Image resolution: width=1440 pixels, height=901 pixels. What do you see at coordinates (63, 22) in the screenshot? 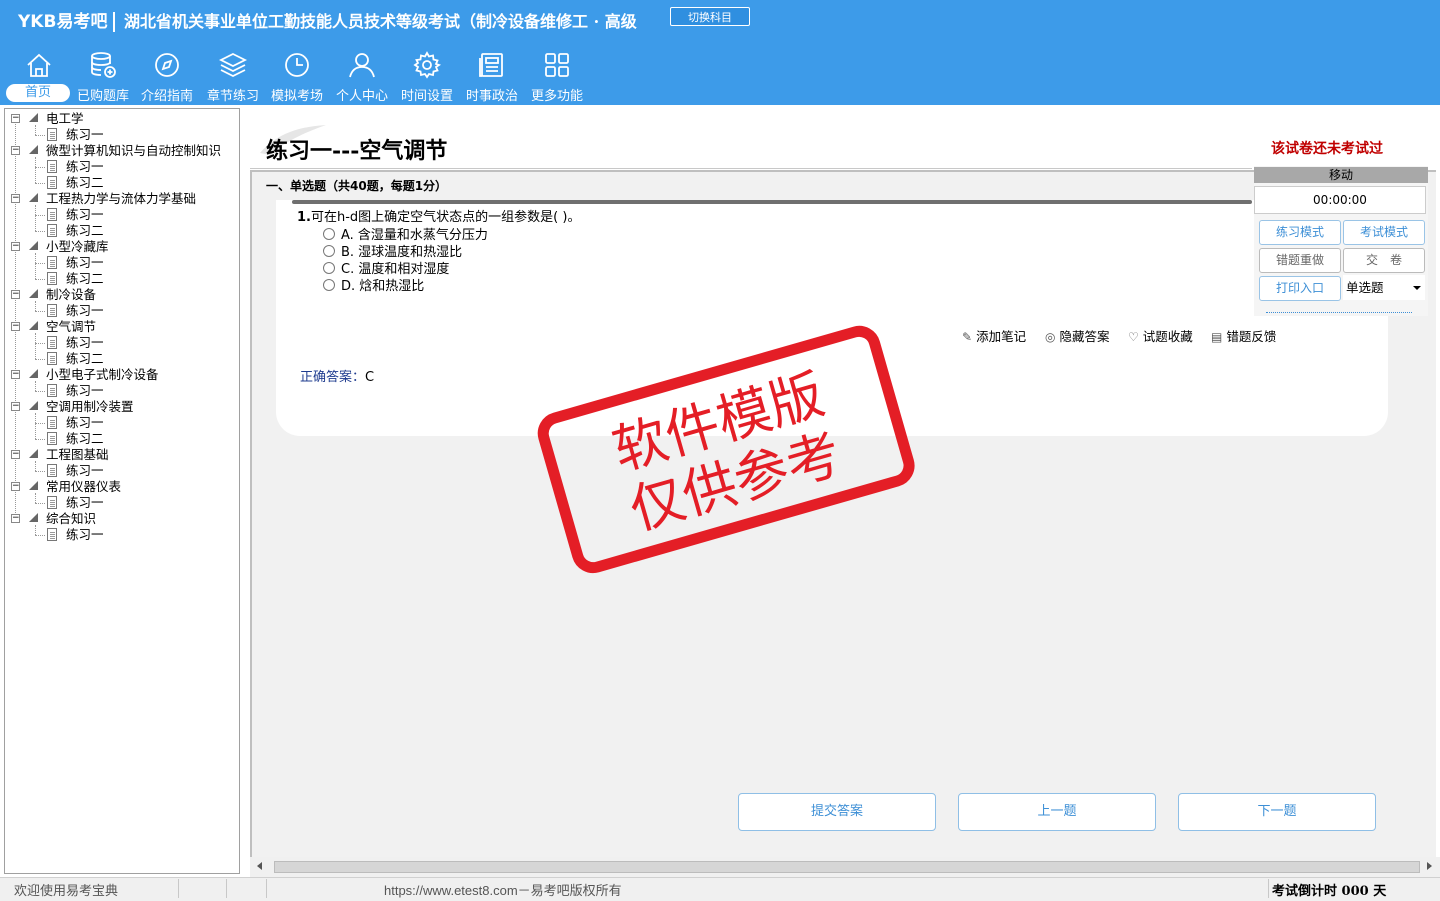
I see `brand-name: YKB易考吧` at bounding box center [63, 22].